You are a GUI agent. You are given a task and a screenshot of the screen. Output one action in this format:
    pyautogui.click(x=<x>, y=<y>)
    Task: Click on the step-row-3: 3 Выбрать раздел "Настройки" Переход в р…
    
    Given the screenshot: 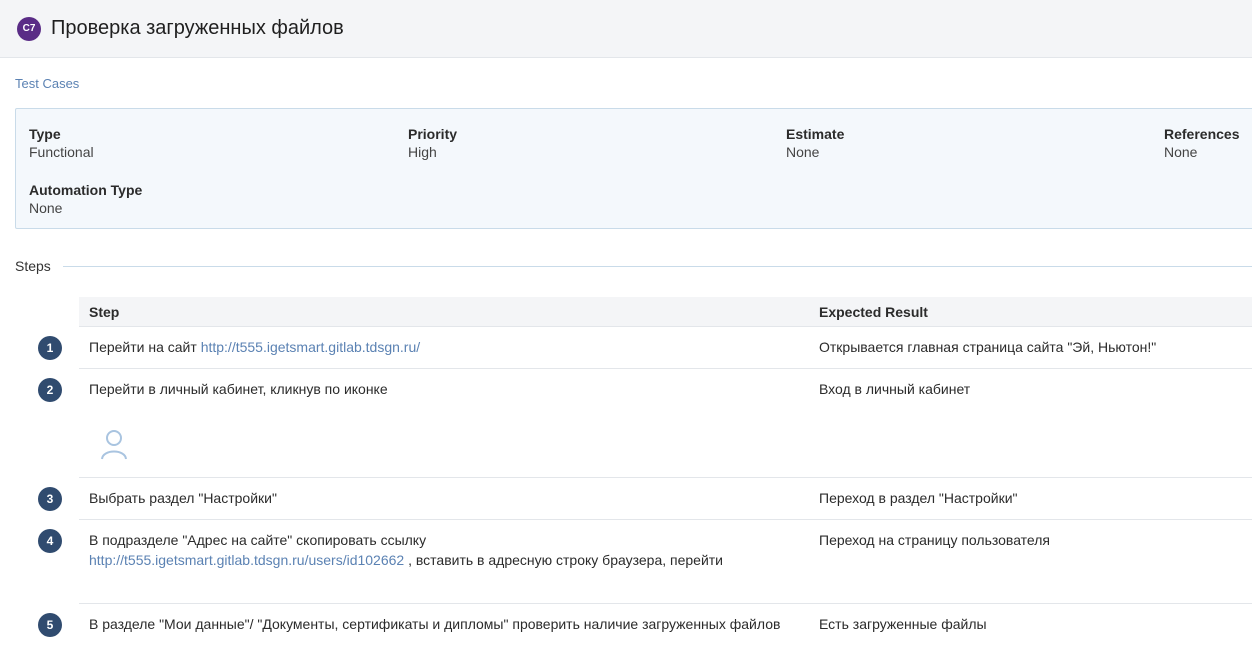 What is the action you would take?
    pyautogui.click(x=645, y=499)
    